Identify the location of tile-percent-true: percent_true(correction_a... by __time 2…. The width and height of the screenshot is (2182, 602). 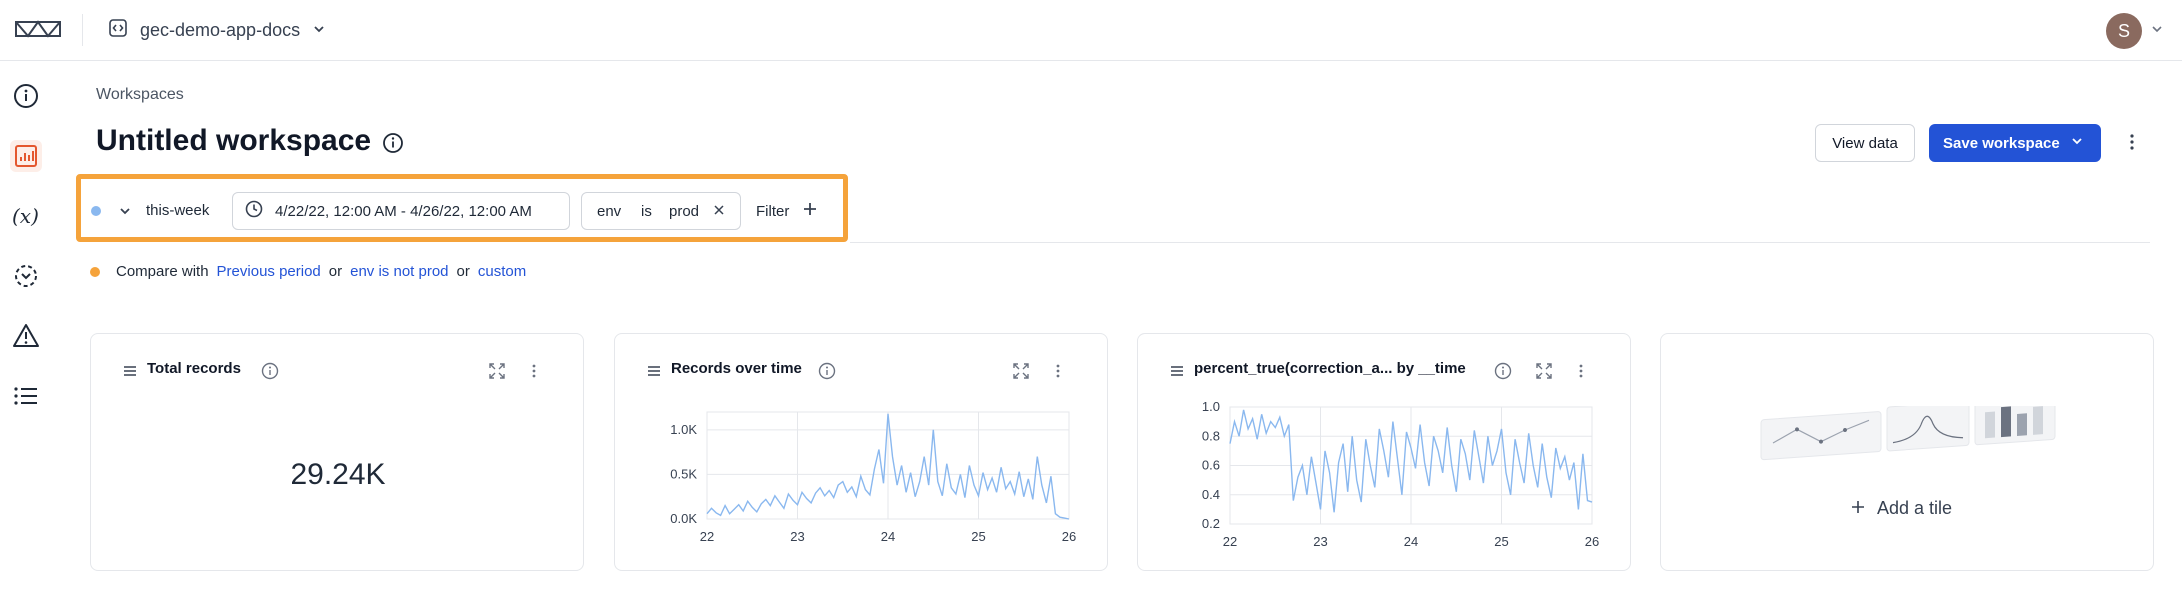
(1384, 452).